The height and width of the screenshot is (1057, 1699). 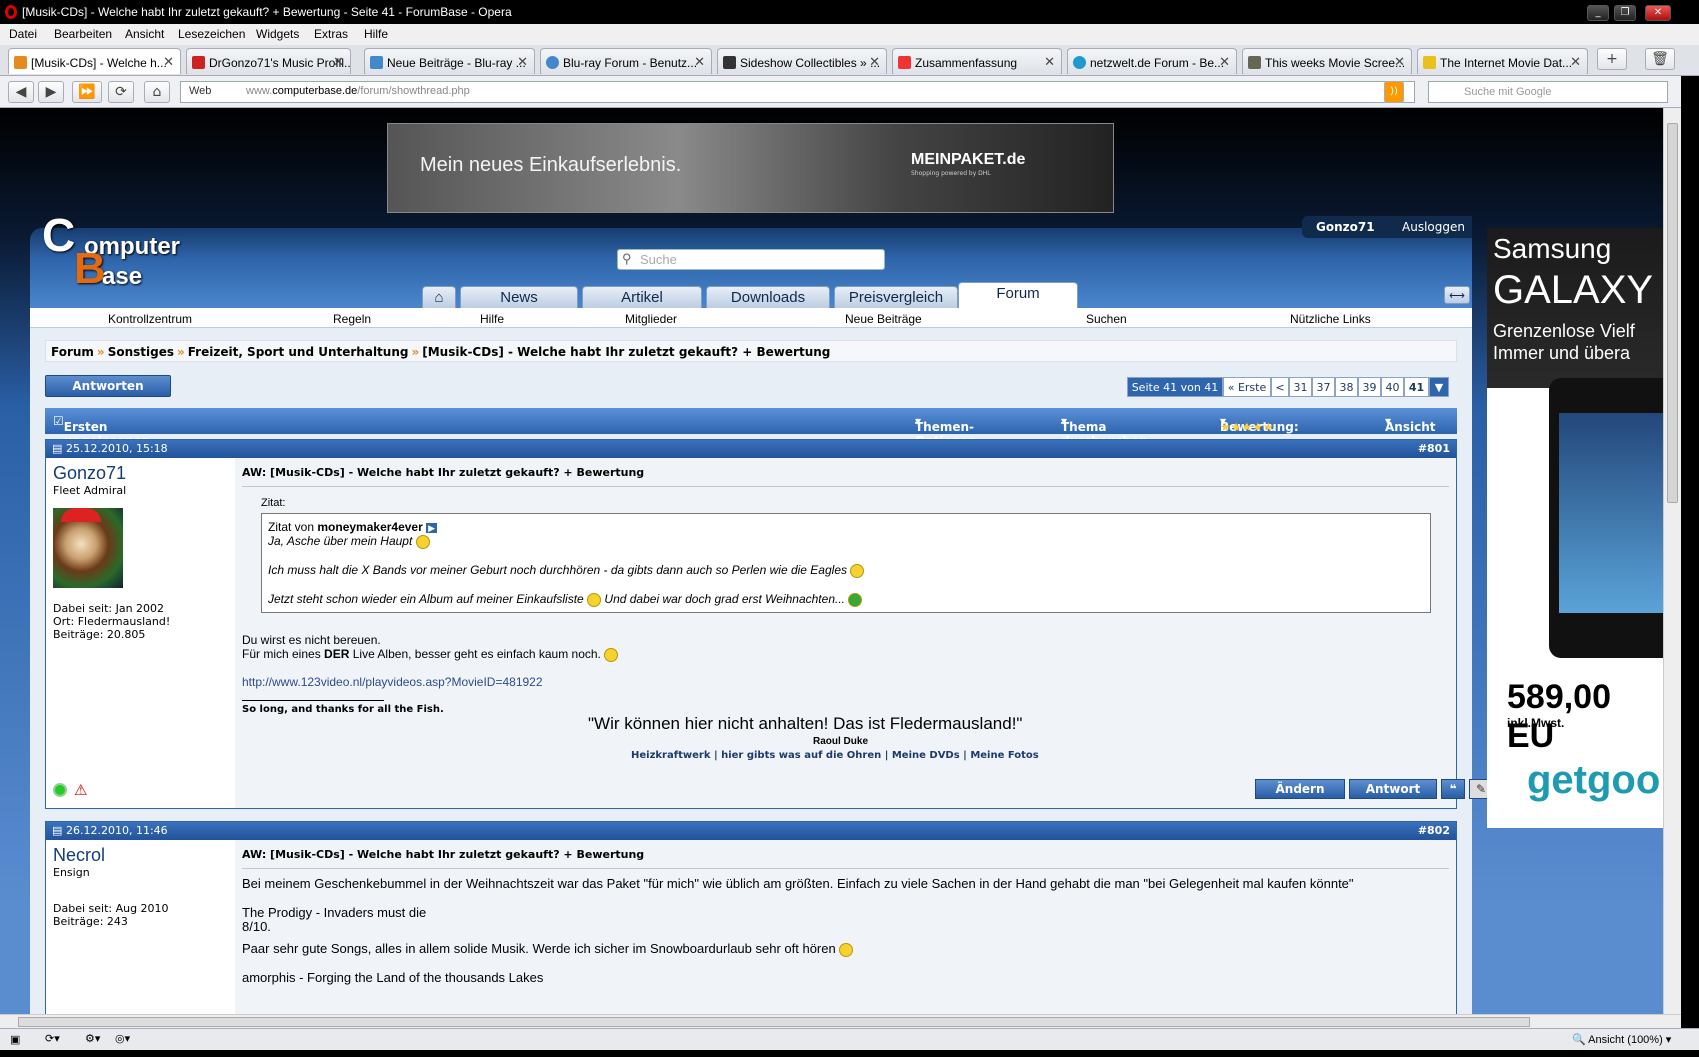 What do you see at coordinates (1106, 319) in the screenshot?
I see `subnav-suchen: Suchen` at bounding box center [1106, 319].